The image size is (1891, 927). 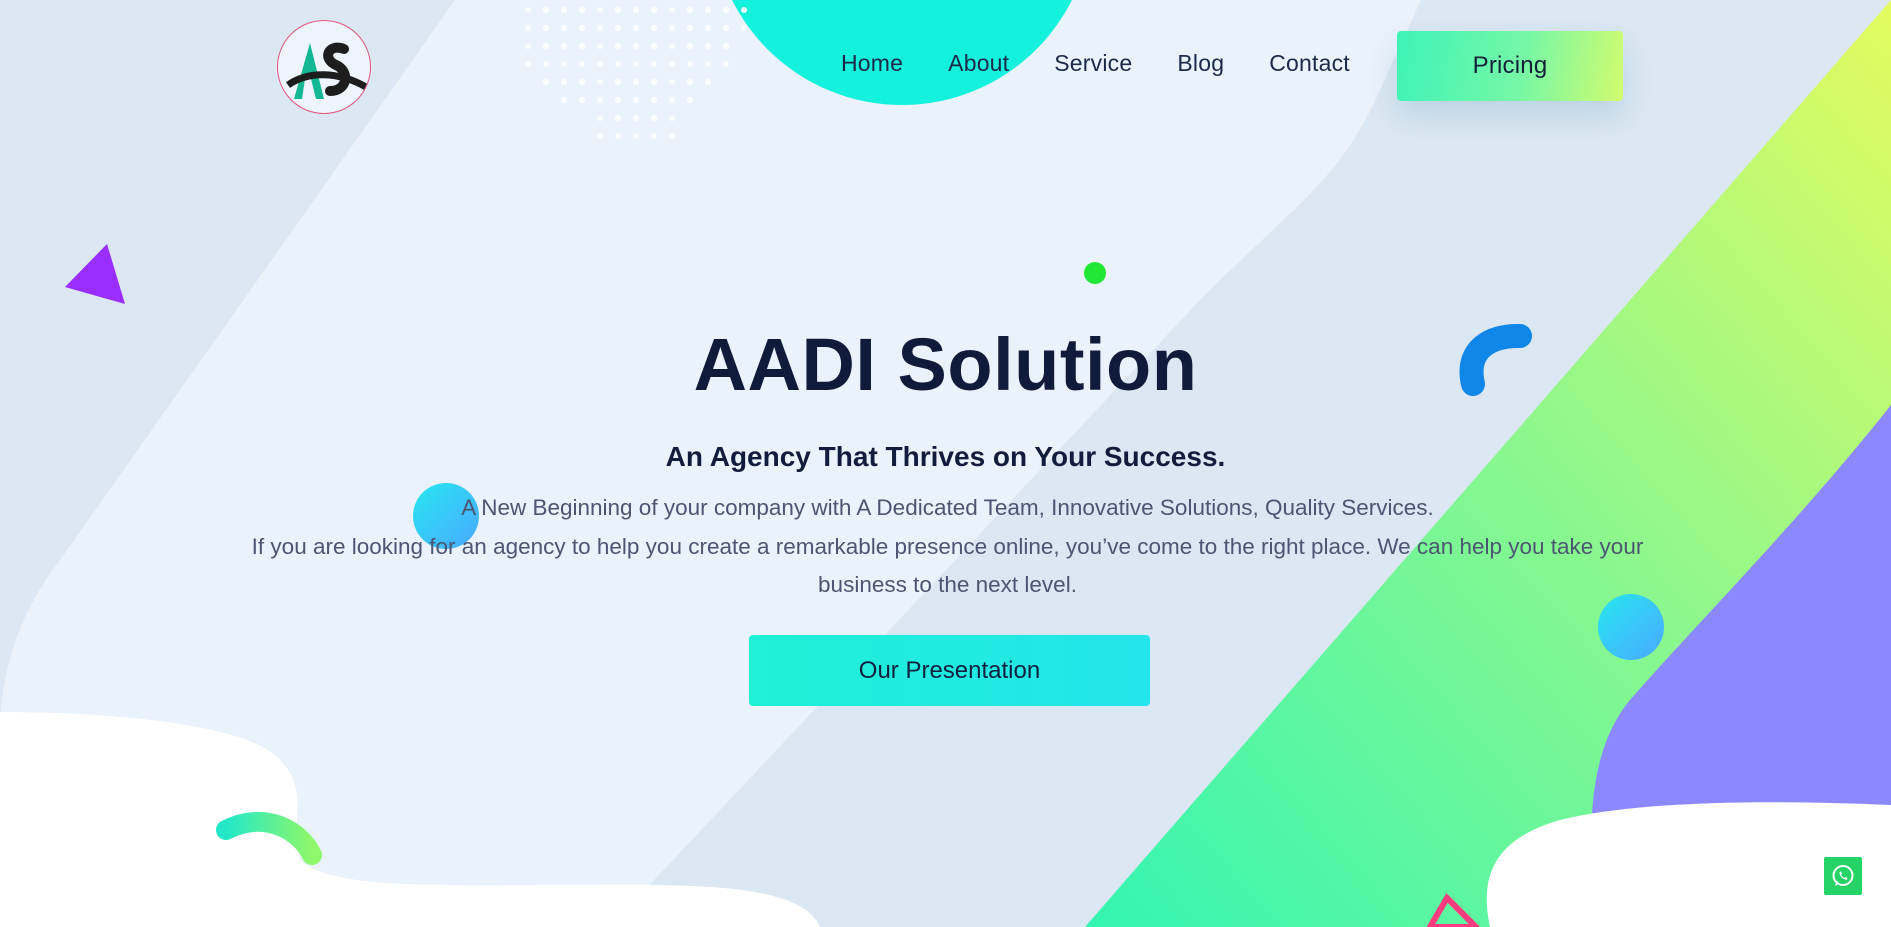 What do you see at coordinates (1095, 273) in the screenshot?
I see `green-dot-decoration` at bounding box center [1095, 273].